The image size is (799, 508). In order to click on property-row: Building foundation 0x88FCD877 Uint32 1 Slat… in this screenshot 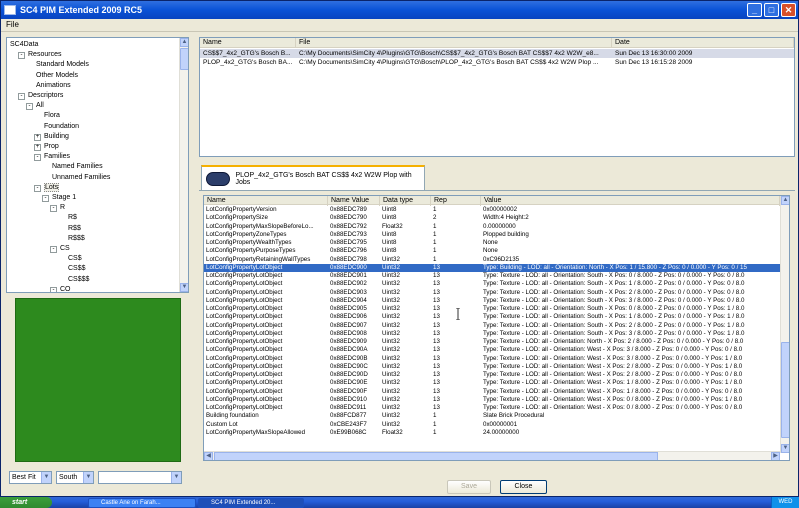, I will do `click(492, 416)`.